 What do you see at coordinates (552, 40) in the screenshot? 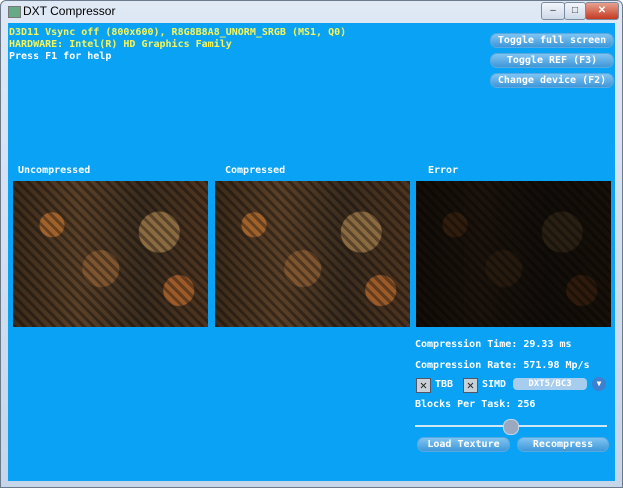
I see `toggle-fullscreen-button: Toggle full screen` at bounding box center [552, 40].